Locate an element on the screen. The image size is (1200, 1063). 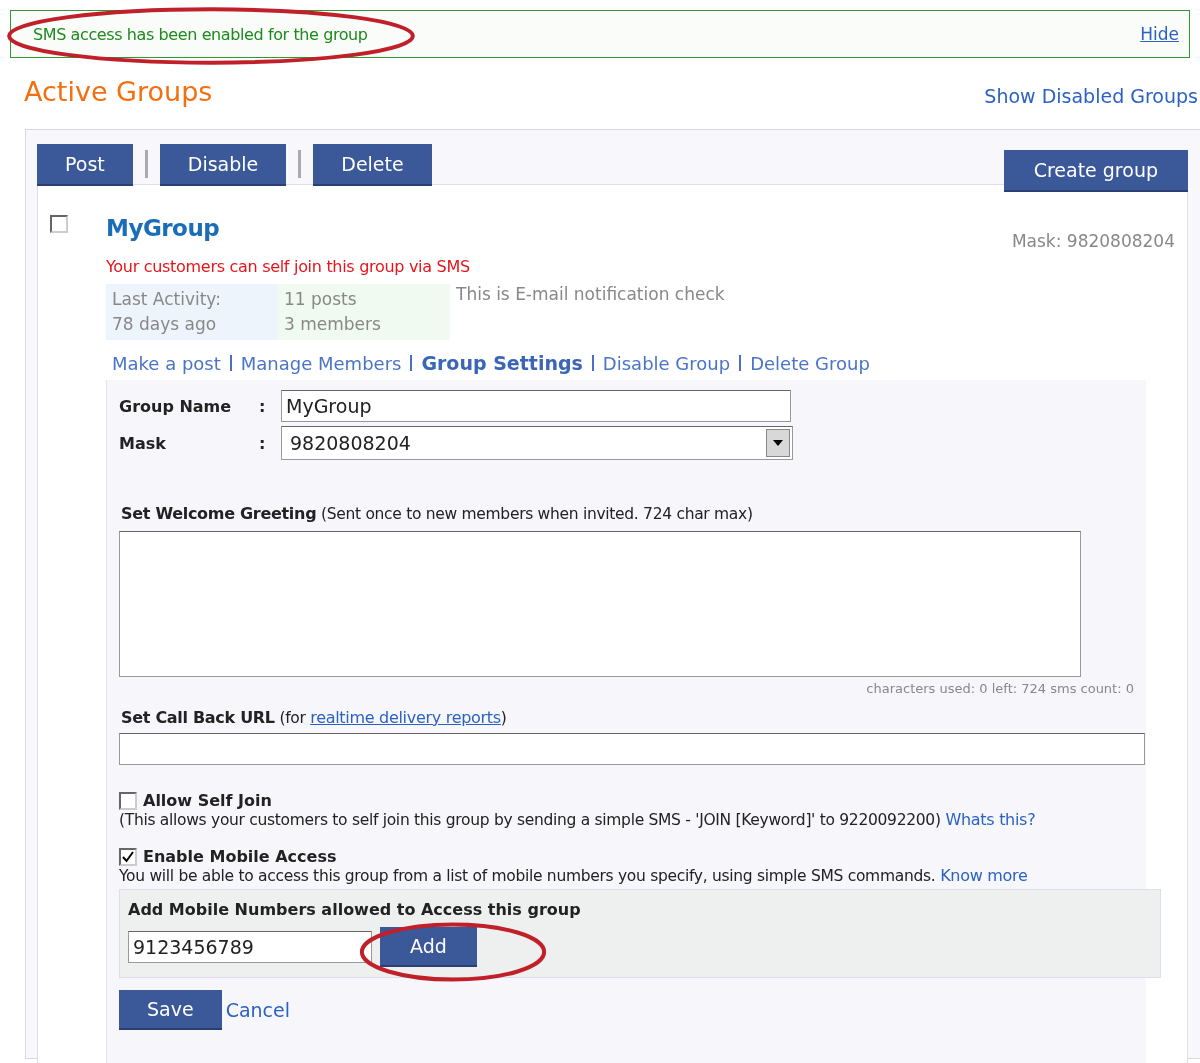
option-label: Enable Mobile Access is located at coordinates (240, 856).